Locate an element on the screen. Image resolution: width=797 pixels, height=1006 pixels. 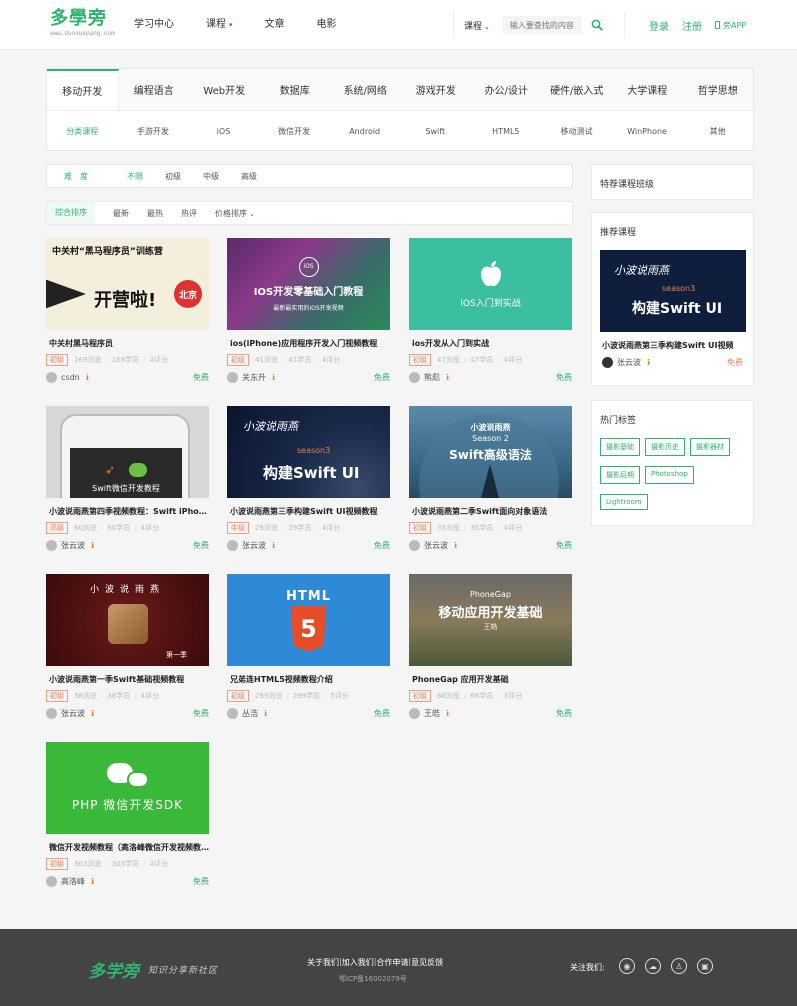
course-title: 兄弟连HTML5视频教程介绍 is located at coordinates (308, 679).